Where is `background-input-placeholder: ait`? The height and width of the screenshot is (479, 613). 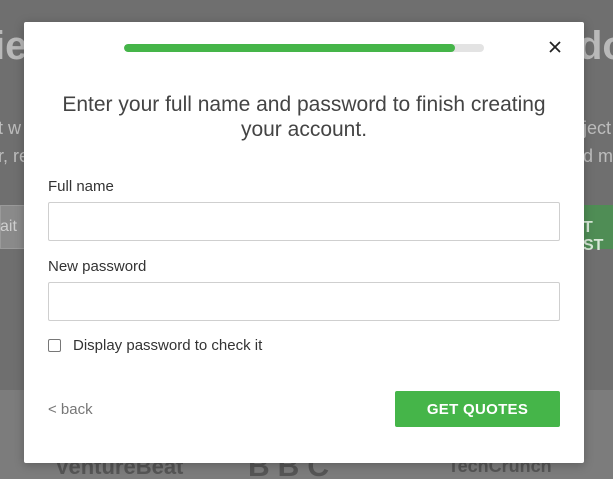
background-input-placeholder: ait is located at coordinates (8, 226).